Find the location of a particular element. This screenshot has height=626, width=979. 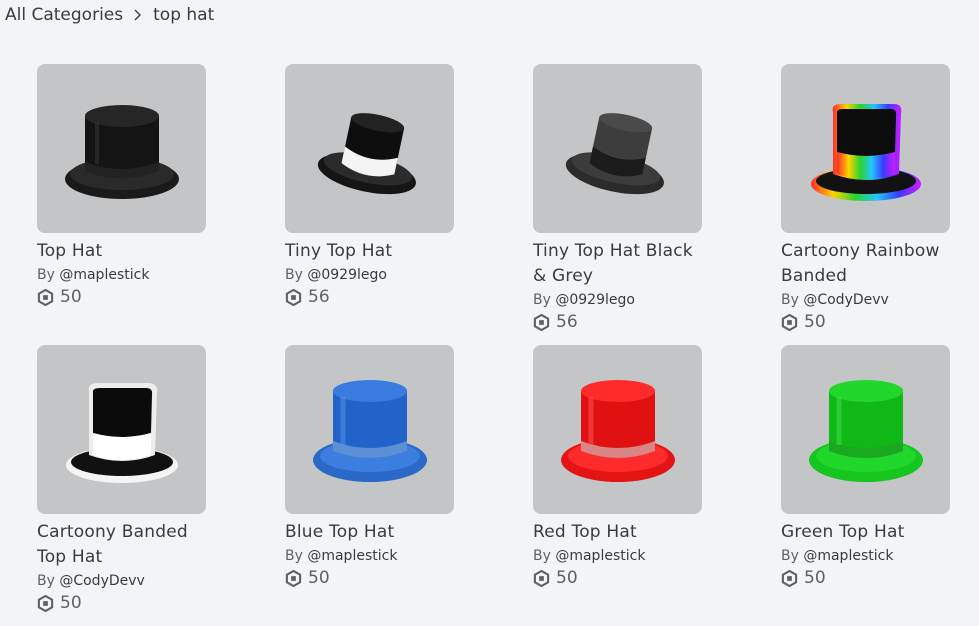

breadcrumb: All Categories top hat is located at coordinates (109, 15).